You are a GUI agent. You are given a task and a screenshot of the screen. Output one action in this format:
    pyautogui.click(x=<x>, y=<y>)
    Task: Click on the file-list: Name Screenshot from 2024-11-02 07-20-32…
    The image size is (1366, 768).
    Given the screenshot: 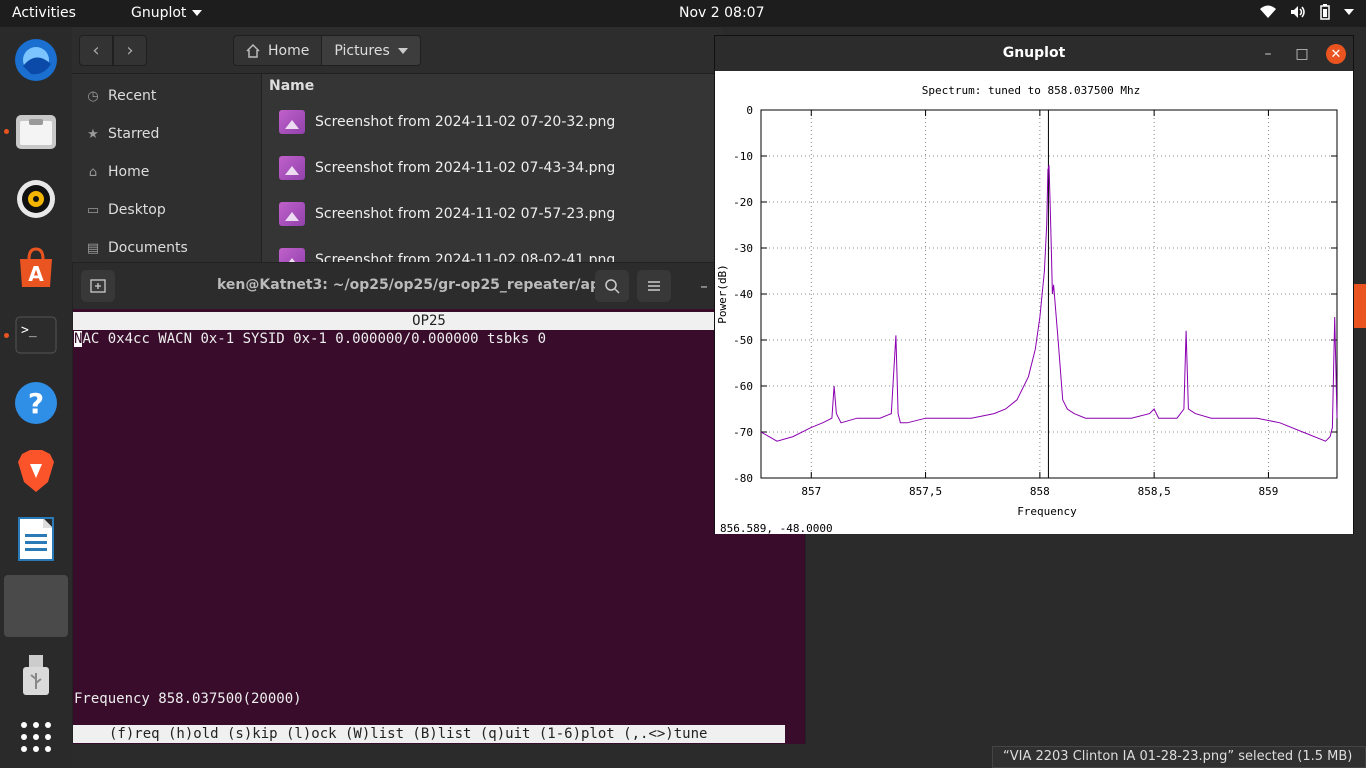 What is the action you would take?
    pyautogui.click(x=492, y=173)
    